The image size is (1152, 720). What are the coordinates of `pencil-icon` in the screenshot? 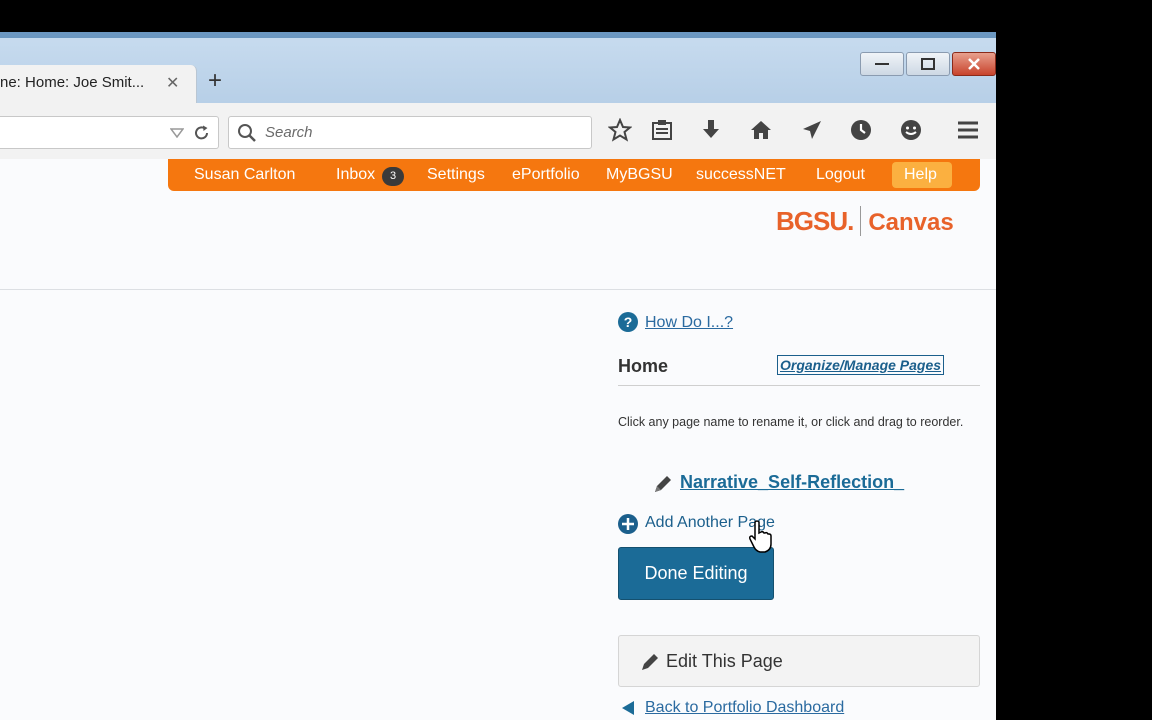 It's located at (663, 484).